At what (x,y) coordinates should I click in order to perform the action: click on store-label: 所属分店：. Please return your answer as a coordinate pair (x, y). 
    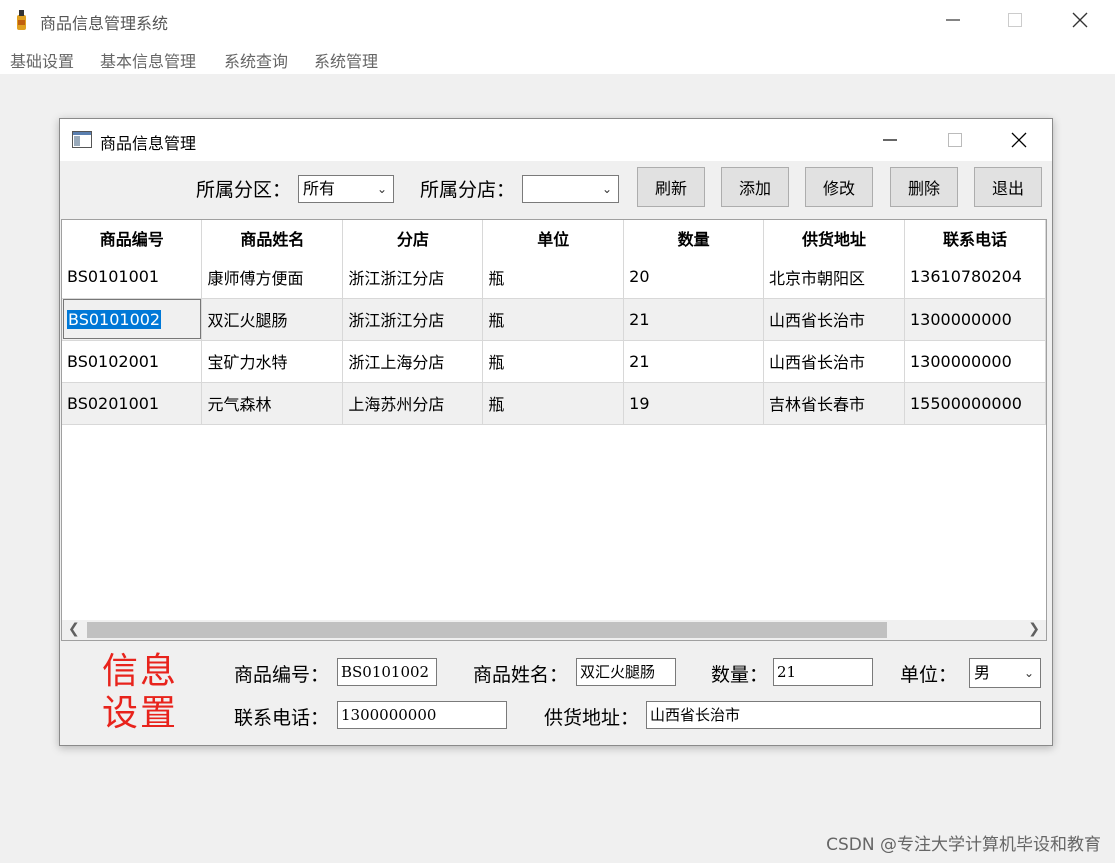
    Looking at the image, I should click on (468, 190).